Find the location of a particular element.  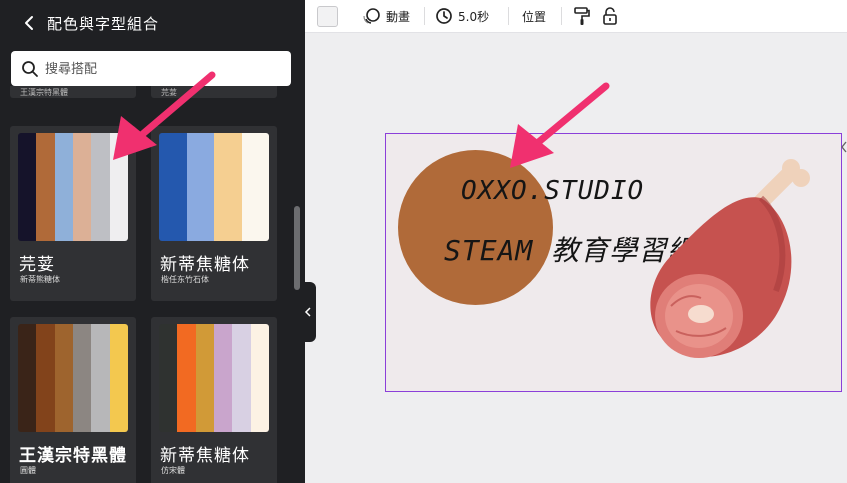

panel-scrollbar is located at coordinates (297, 248).